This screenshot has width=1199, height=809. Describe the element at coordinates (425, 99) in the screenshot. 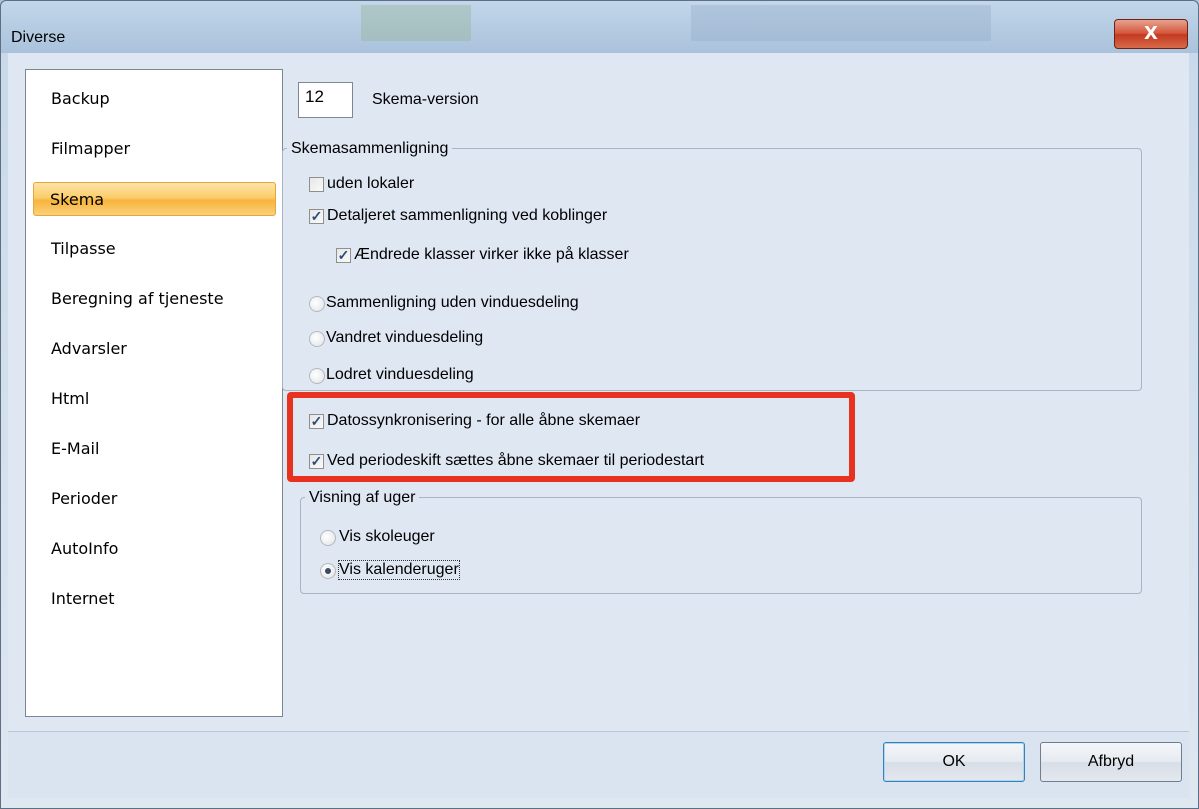

I see `schema-version-label: Skema-version` at that location.